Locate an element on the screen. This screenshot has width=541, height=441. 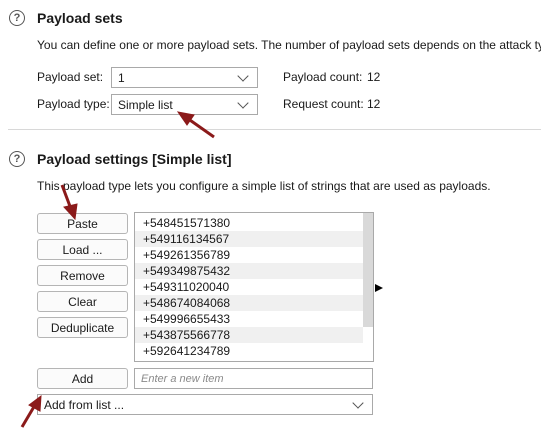
payload-sets-title: Payload sets is located at coordinates (80, 18).